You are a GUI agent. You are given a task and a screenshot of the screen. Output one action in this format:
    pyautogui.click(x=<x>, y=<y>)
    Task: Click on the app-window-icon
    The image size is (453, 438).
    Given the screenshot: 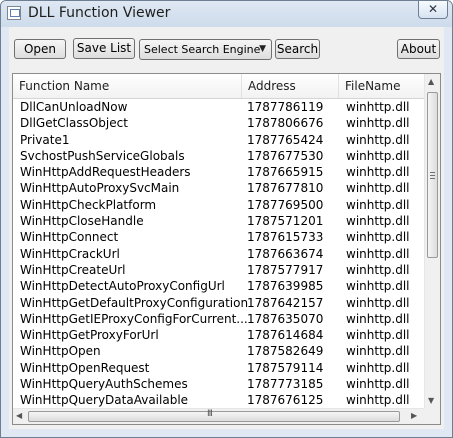 What is the action you would take?
    pyautogui.click(x=14, y=13)
    